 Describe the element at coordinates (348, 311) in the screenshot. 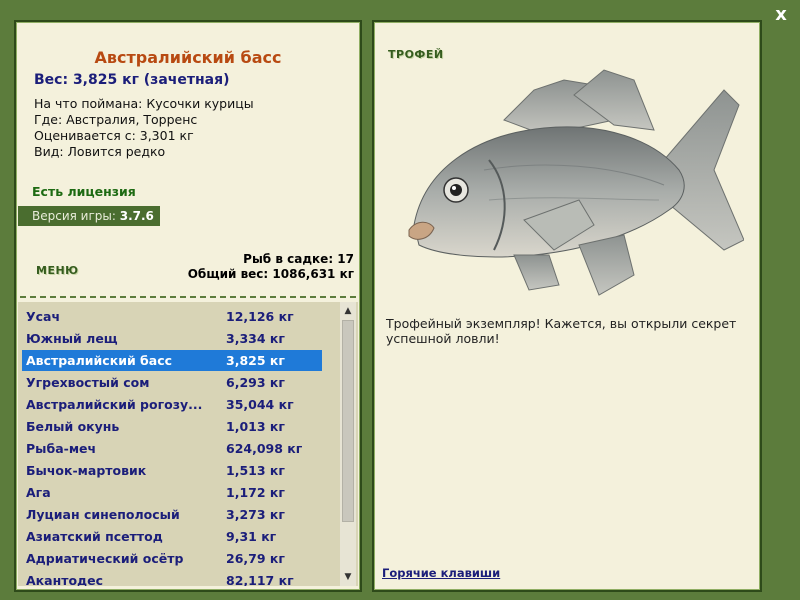

I see `scroll-up-icon: ▲` at that location.